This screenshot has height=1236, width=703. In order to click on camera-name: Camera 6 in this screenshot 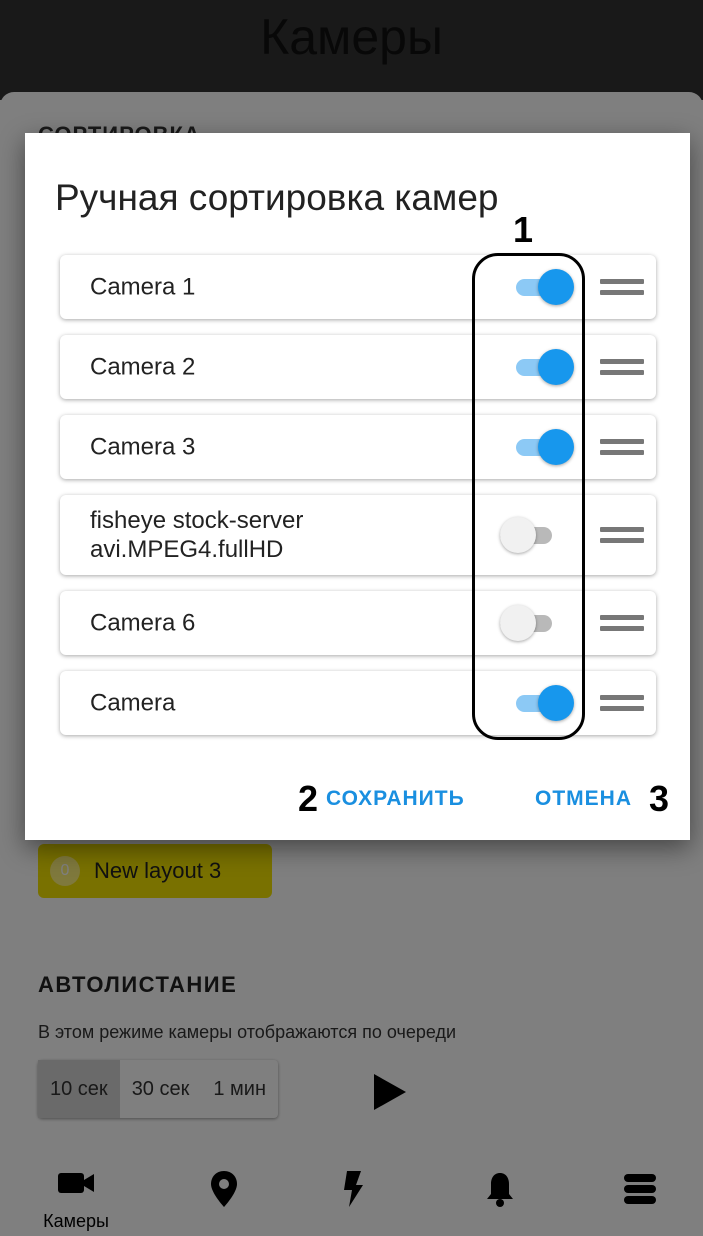, I will do `click(143, 623)`.